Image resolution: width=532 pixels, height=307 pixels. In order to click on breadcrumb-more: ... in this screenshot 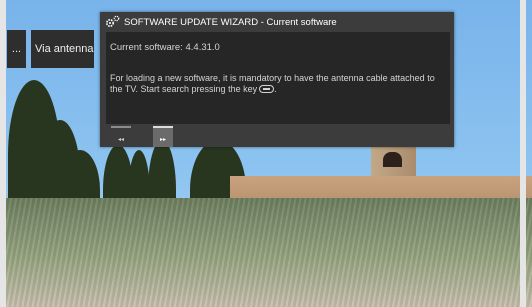, I will do `click(16, 49)`.